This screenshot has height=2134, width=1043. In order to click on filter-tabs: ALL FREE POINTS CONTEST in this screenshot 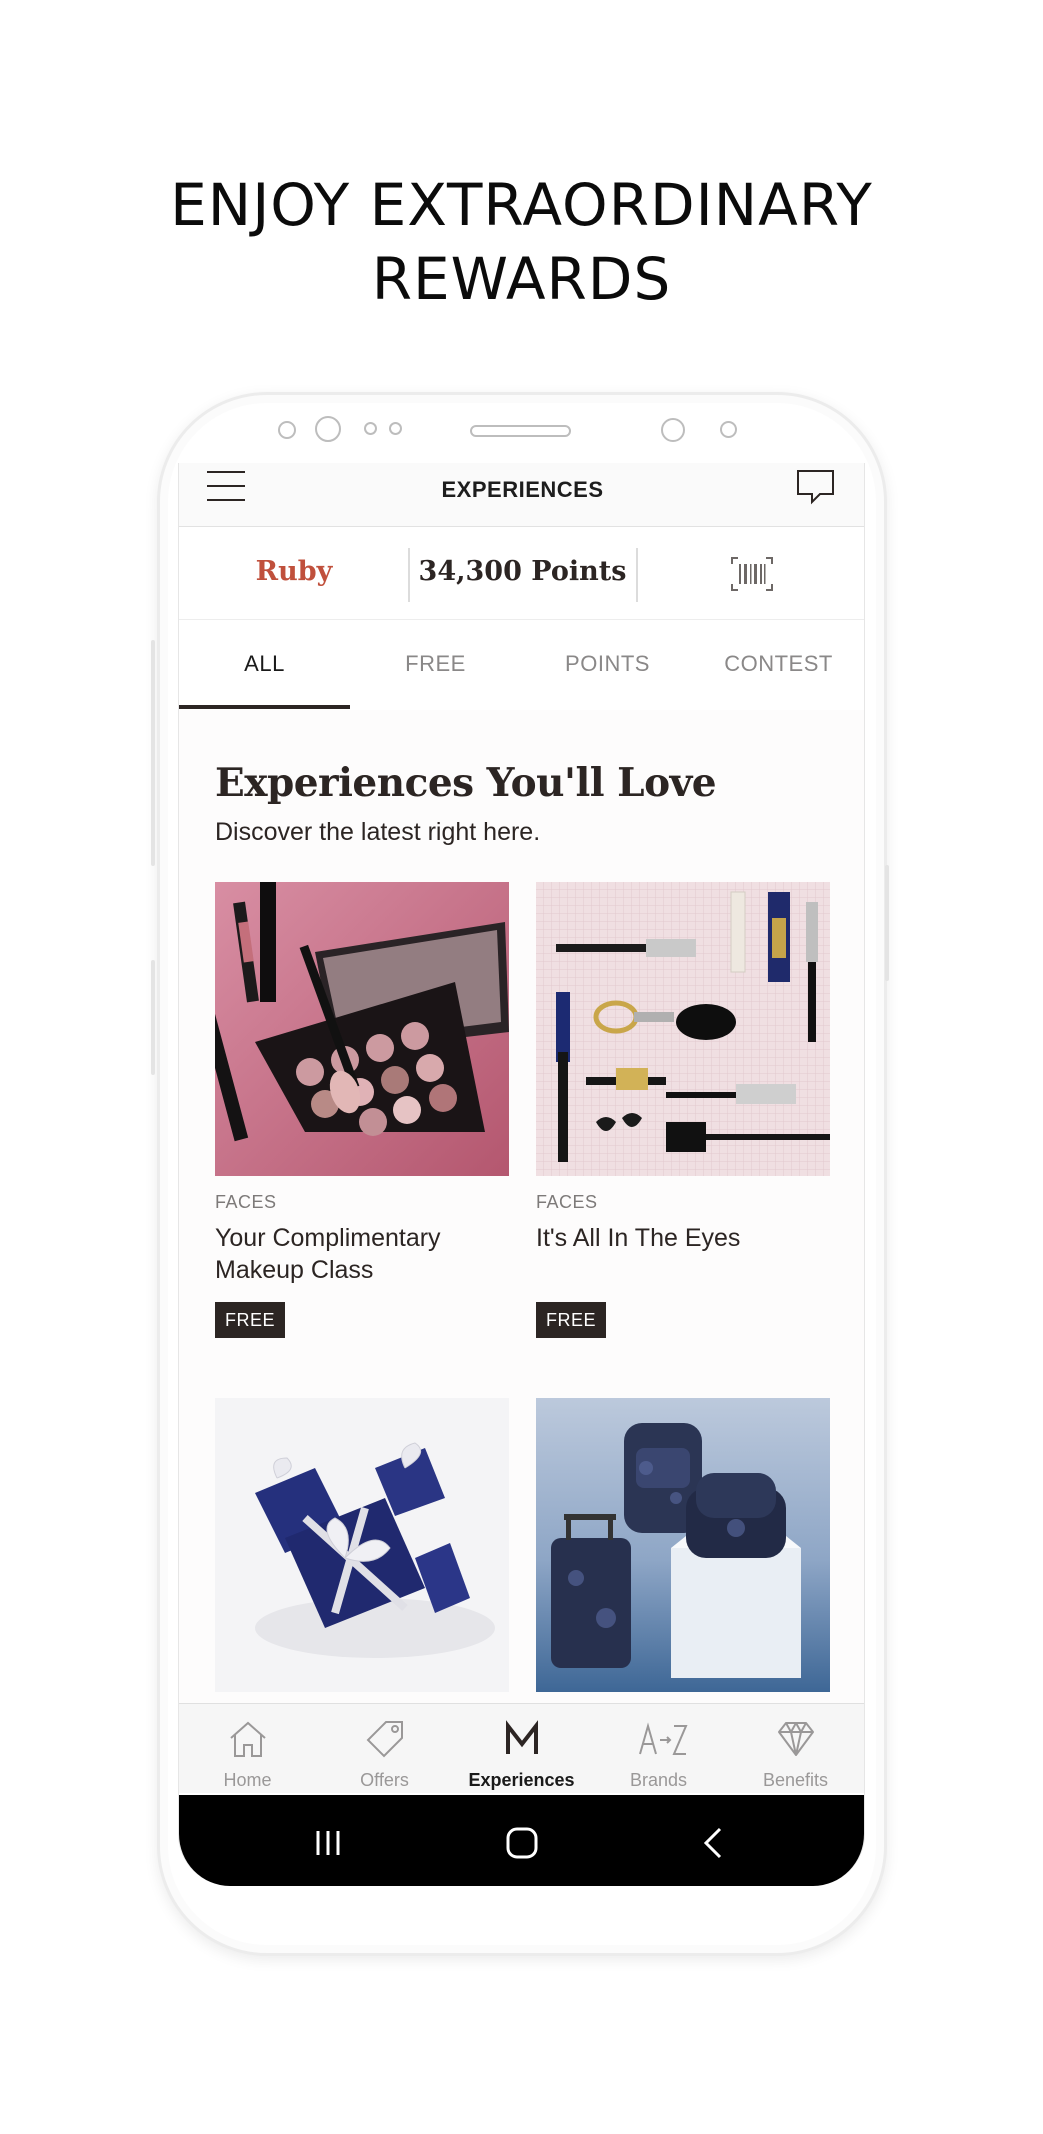, I will do `click(521, 665)`.